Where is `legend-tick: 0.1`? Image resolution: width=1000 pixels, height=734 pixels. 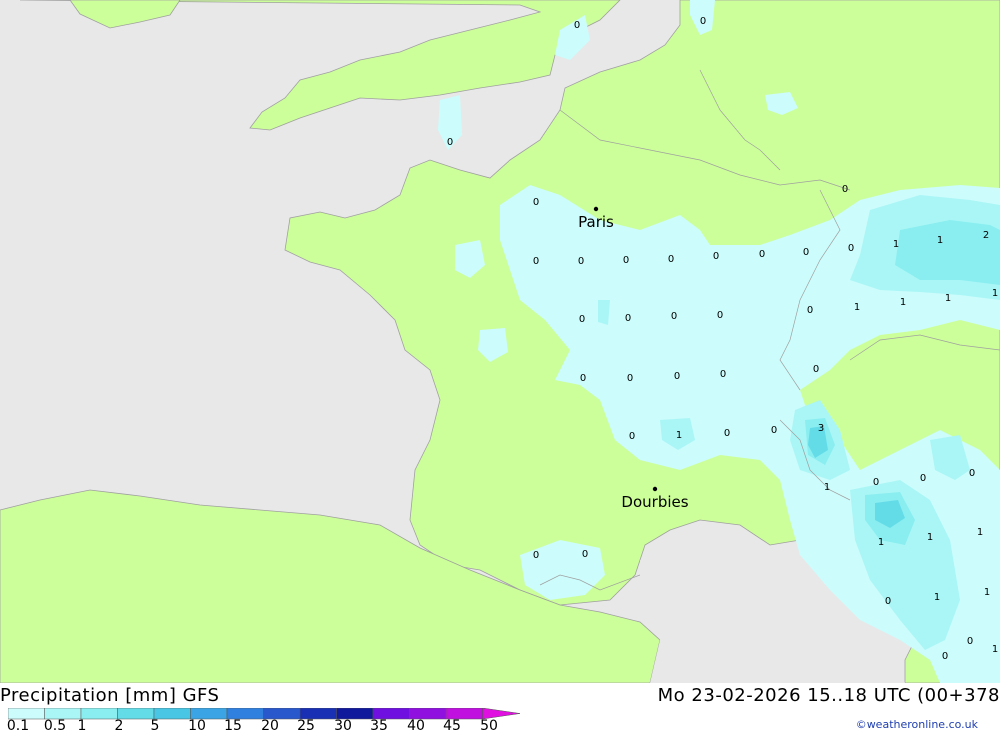 legend-tick: 0.1 is located at coordinates (18, 726).